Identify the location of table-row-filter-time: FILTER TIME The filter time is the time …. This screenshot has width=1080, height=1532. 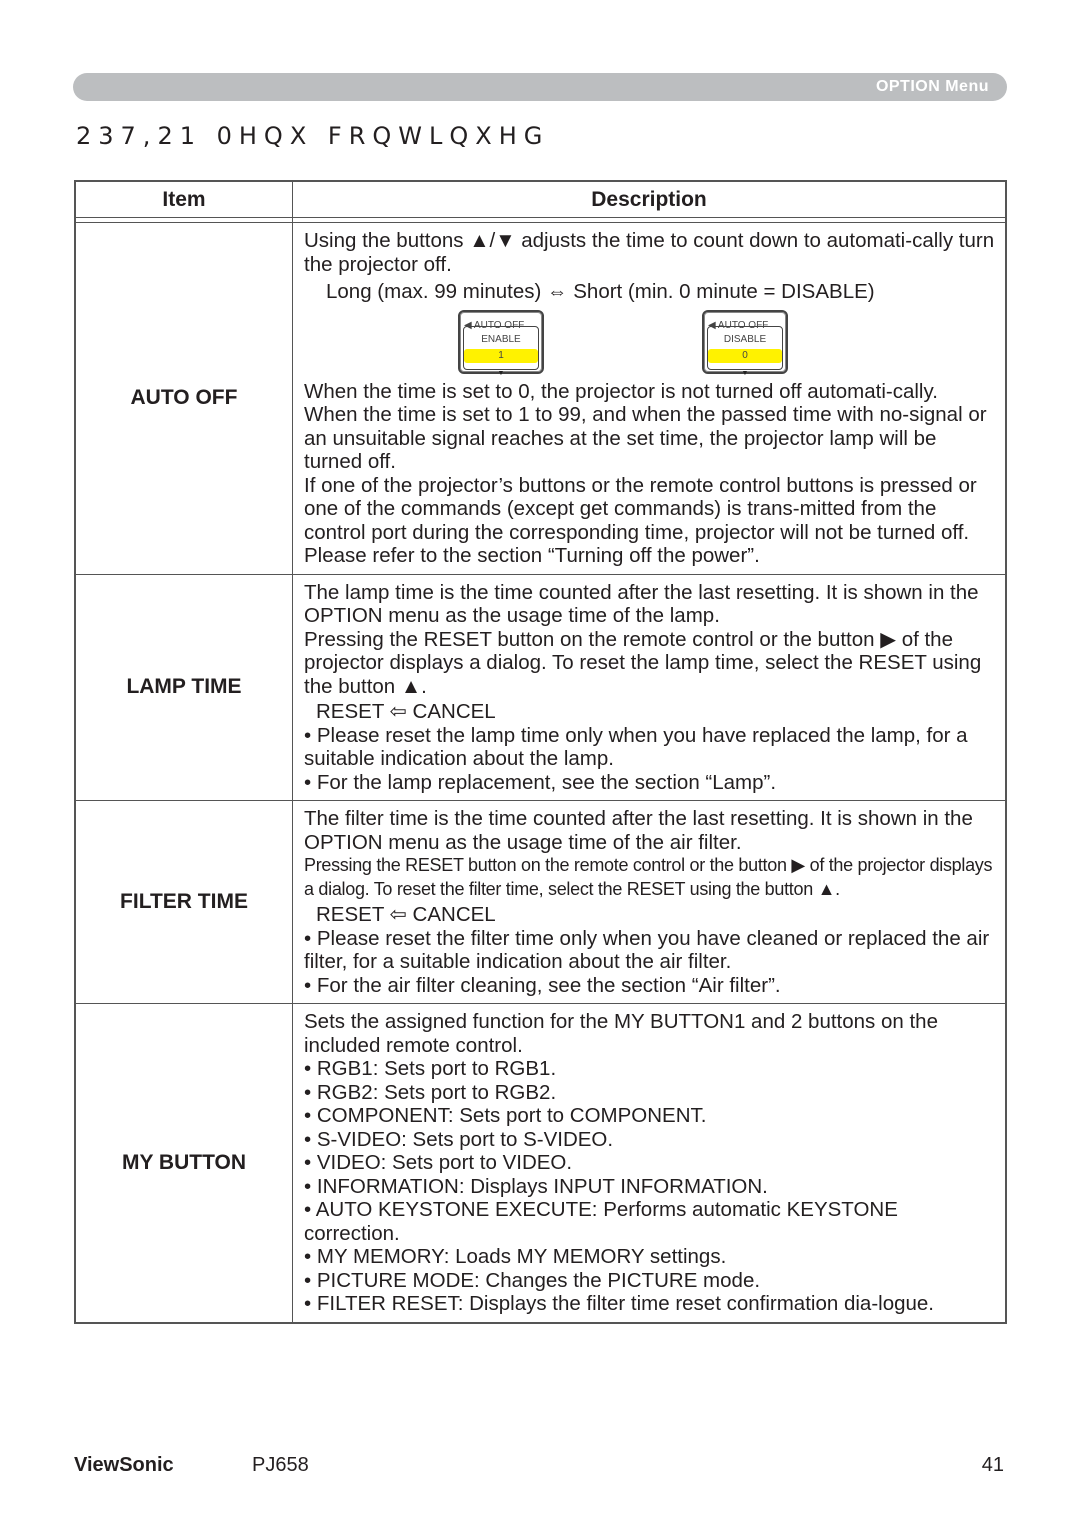
(540, 902).